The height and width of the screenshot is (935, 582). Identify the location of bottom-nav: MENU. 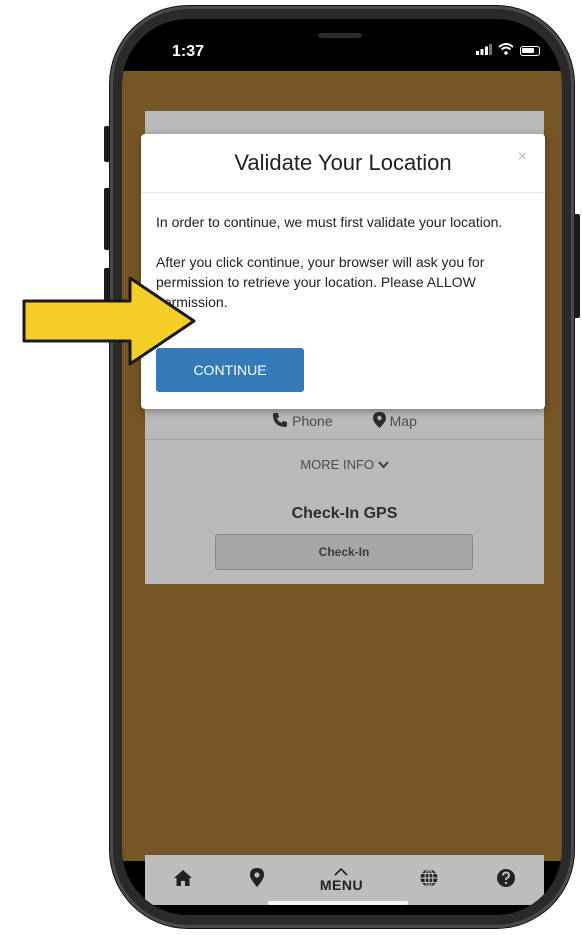
(344, 880).